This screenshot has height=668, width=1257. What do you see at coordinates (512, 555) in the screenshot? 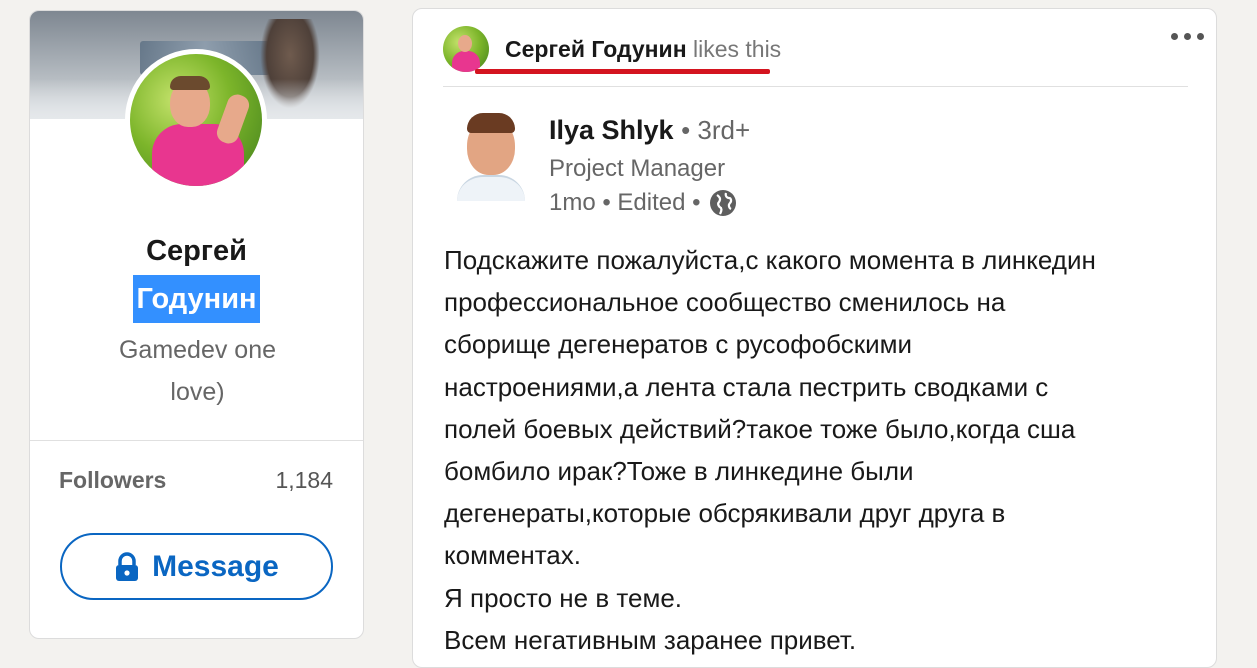
I see `post-body-line: комментах.` at bounding box center [512, 555].